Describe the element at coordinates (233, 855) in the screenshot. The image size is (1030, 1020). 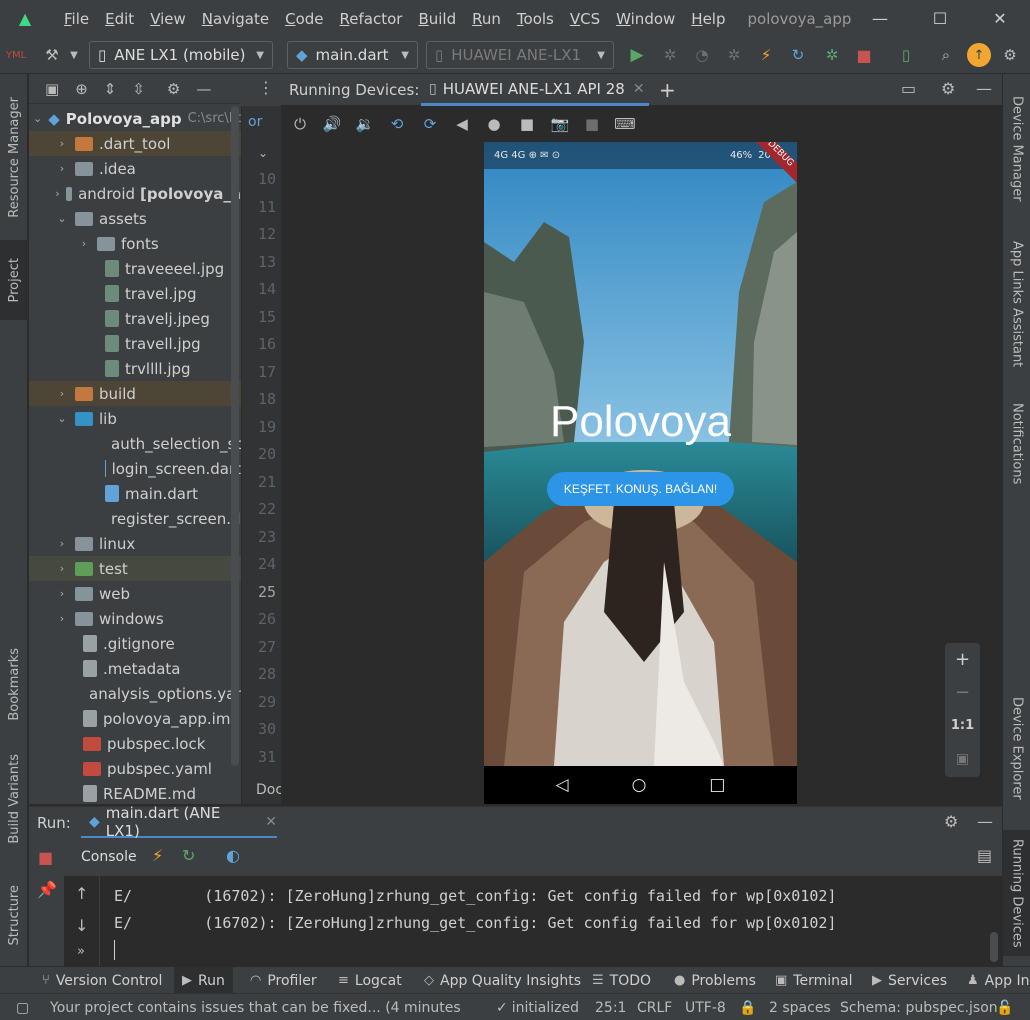
I see `dart-devtools-icon: ◐` at that location.